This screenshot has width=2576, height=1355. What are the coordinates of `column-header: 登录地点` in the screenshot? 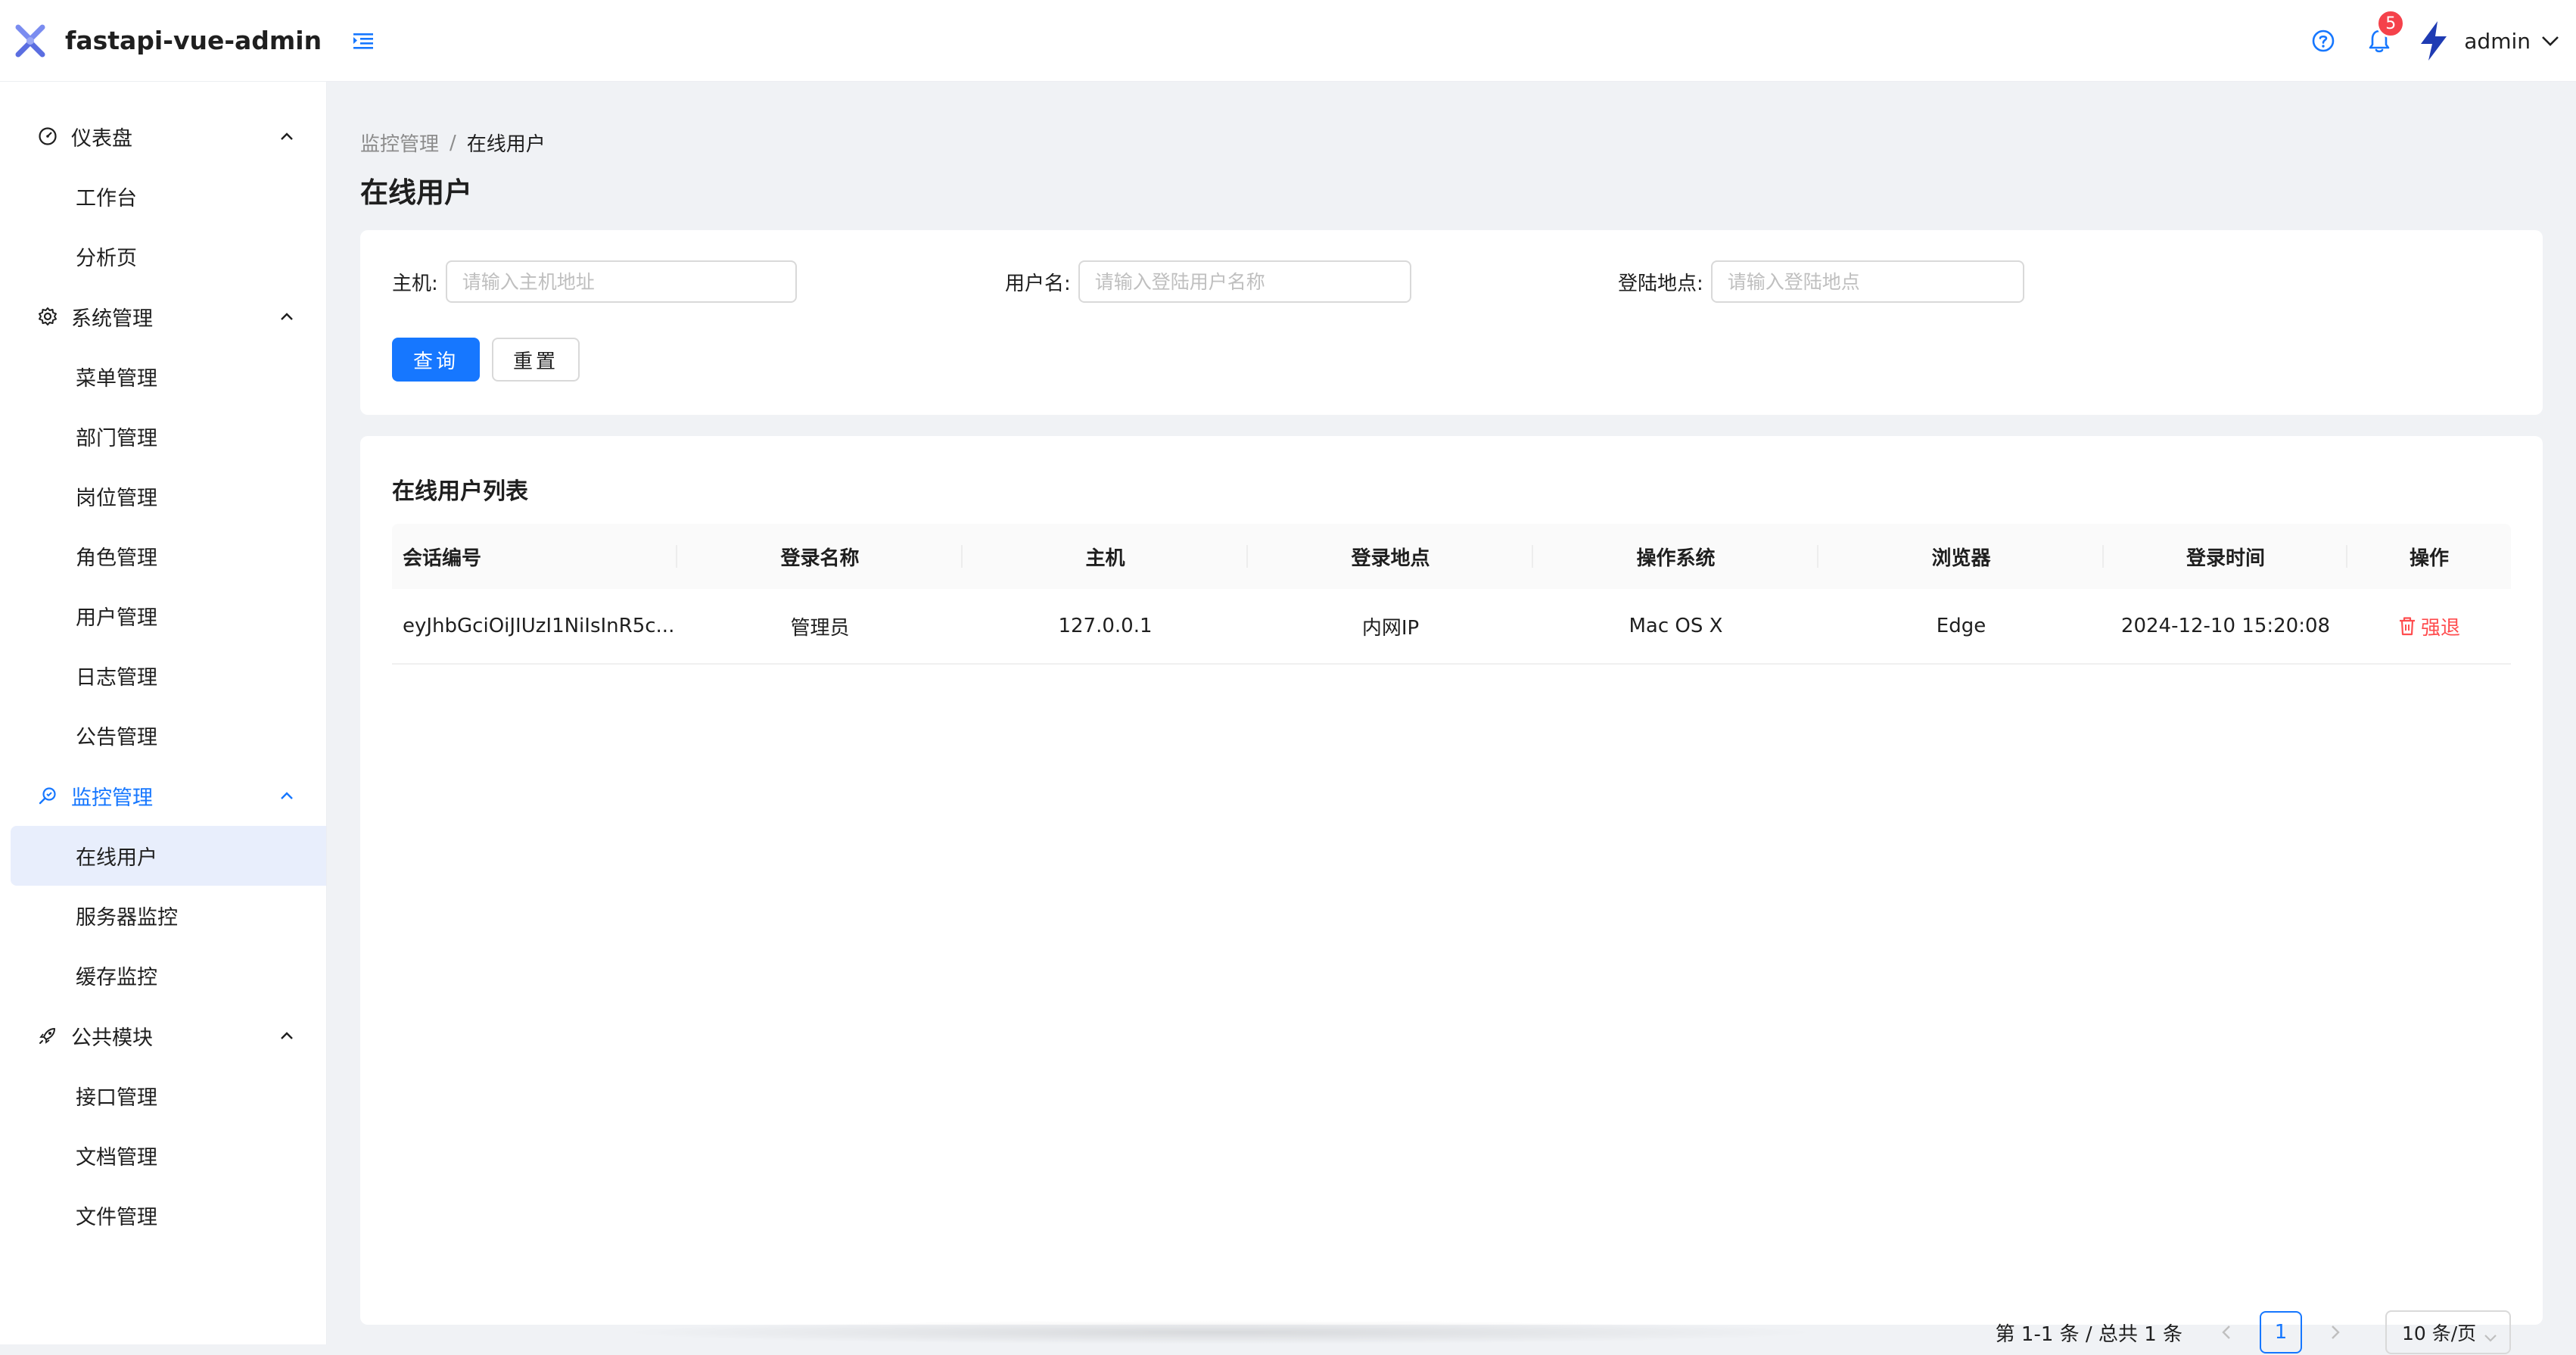 It's located at (1390, 556).